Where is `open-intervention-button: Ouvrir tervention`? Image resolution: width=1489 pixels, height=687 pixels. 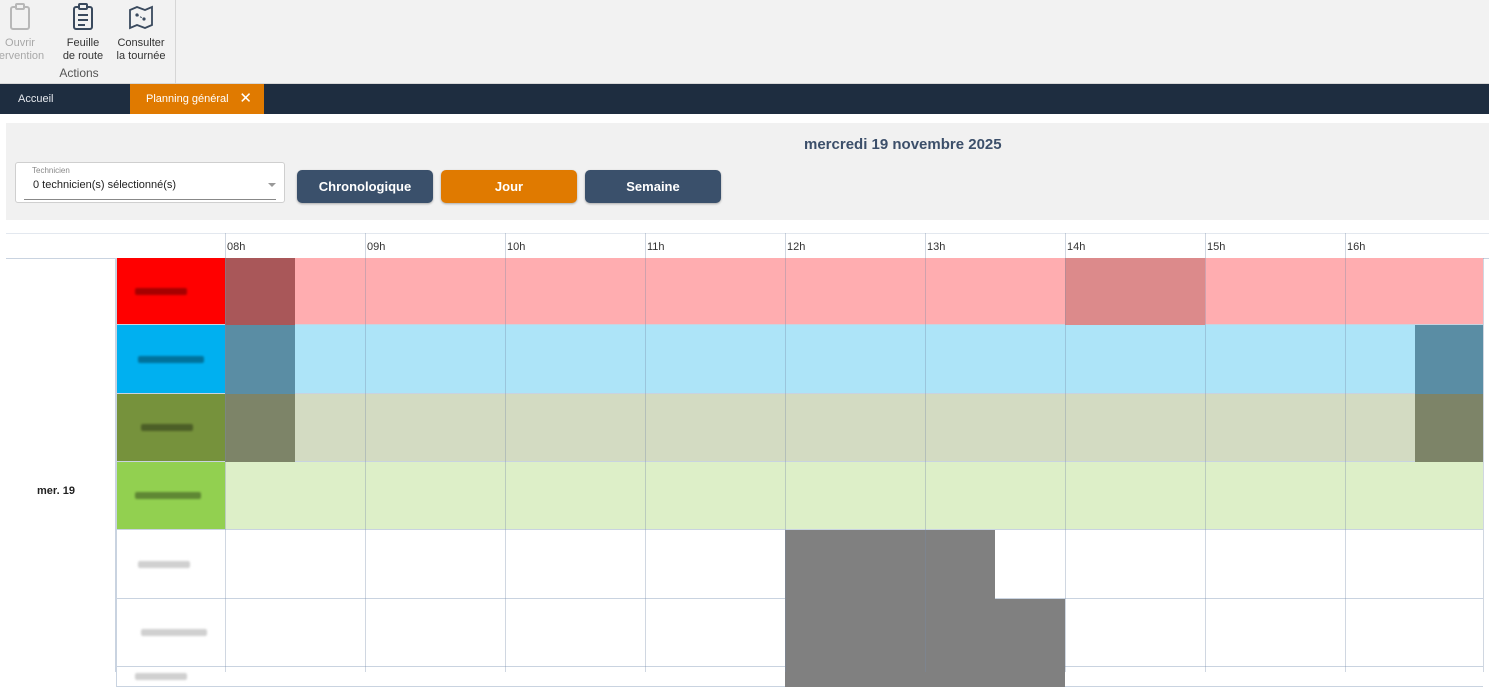
open-intervention-button: Ouvrir tervention is located at coordinates (25, 31).